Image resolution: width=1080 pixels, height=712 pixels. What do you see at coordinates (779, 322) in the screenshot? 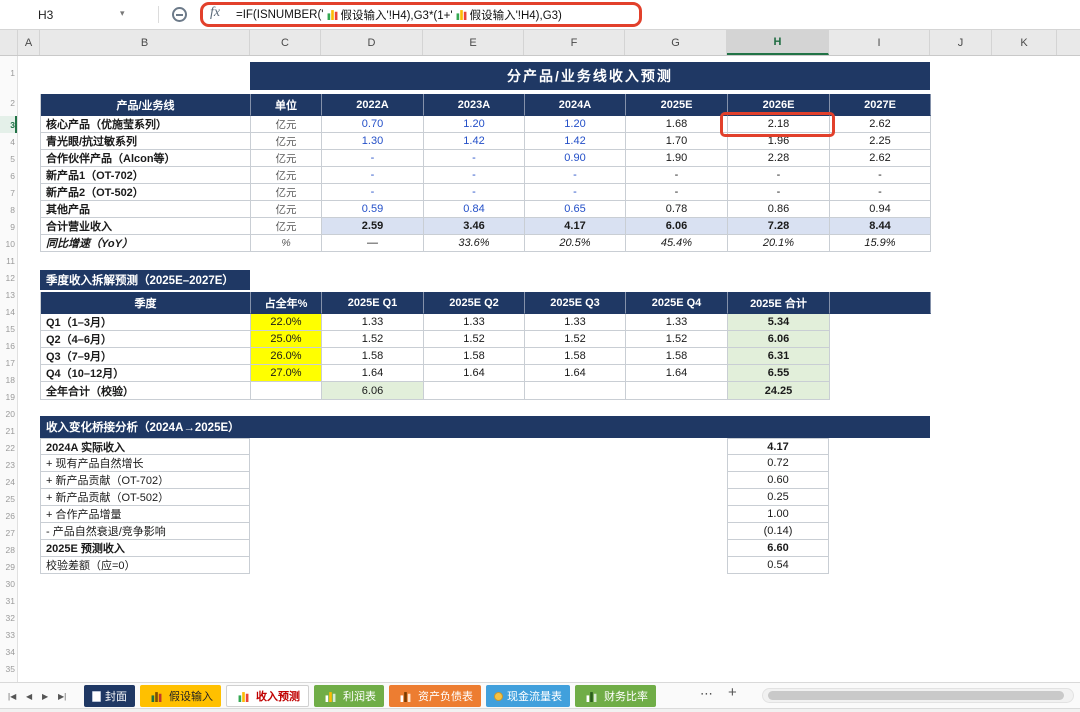
I see `cell: 5.34` at bounding box center [779, 322].